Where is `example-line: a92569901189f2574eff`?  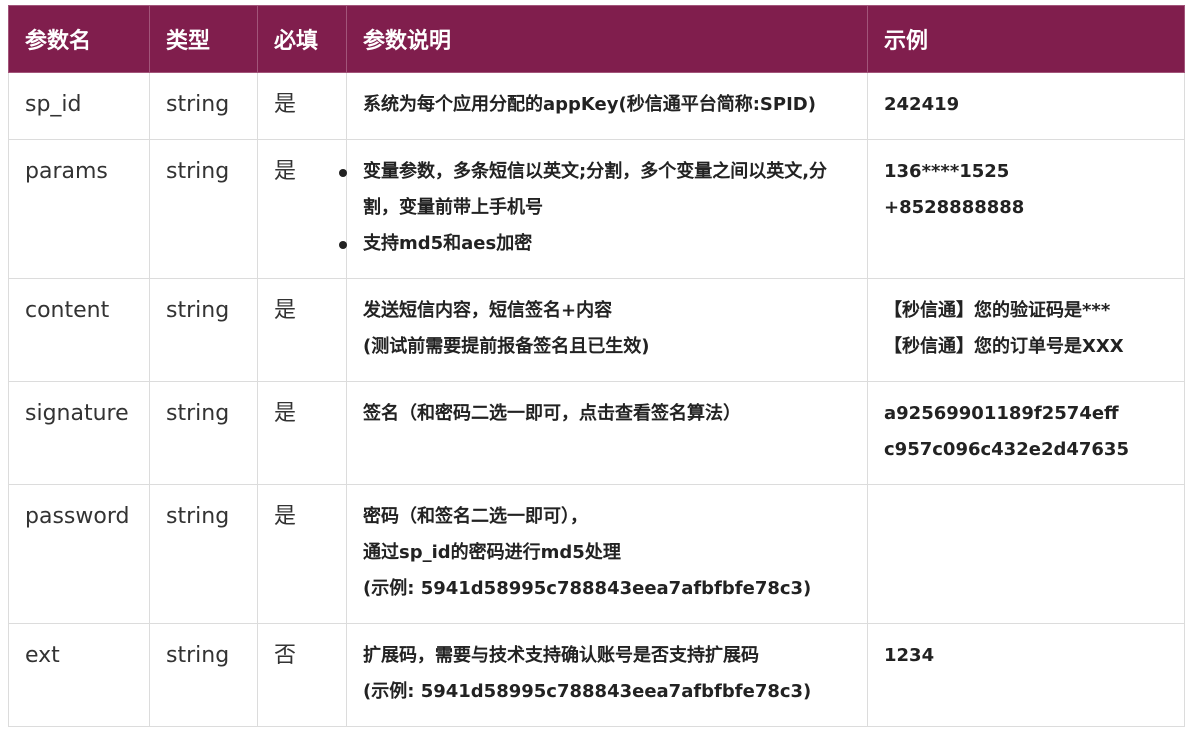 example-line: a92569901189f2574eff is located at coordinates (1001, 413).